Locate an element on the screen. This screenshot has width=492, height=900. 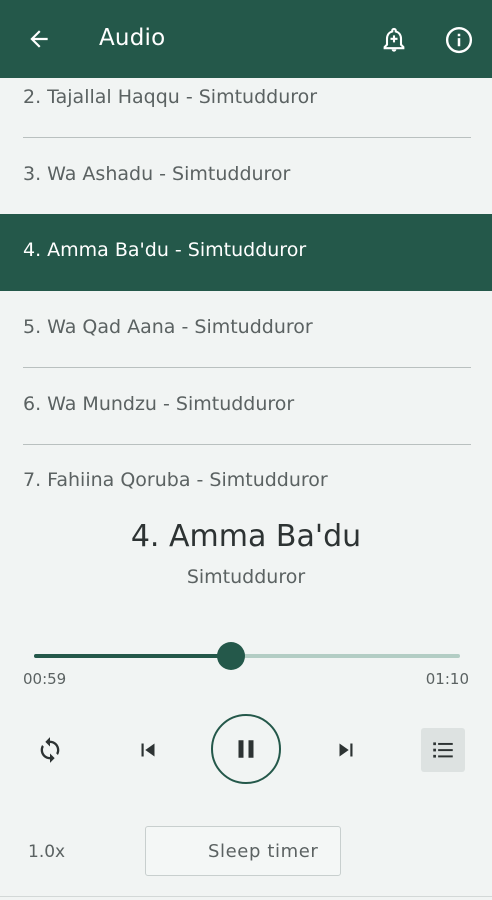
playback-speed: 1.0x is located at coordinates (46, 852).